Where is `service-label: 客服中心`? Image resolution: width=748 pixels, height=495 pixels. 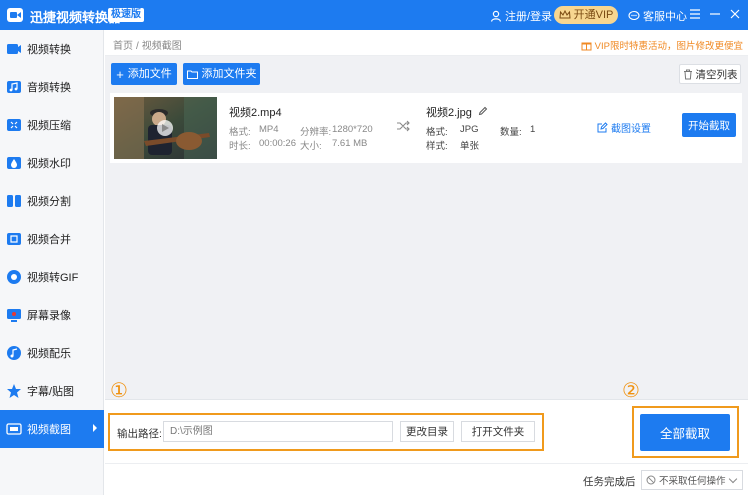 service-label: 客服中心 is located at coordinates (665, 17).